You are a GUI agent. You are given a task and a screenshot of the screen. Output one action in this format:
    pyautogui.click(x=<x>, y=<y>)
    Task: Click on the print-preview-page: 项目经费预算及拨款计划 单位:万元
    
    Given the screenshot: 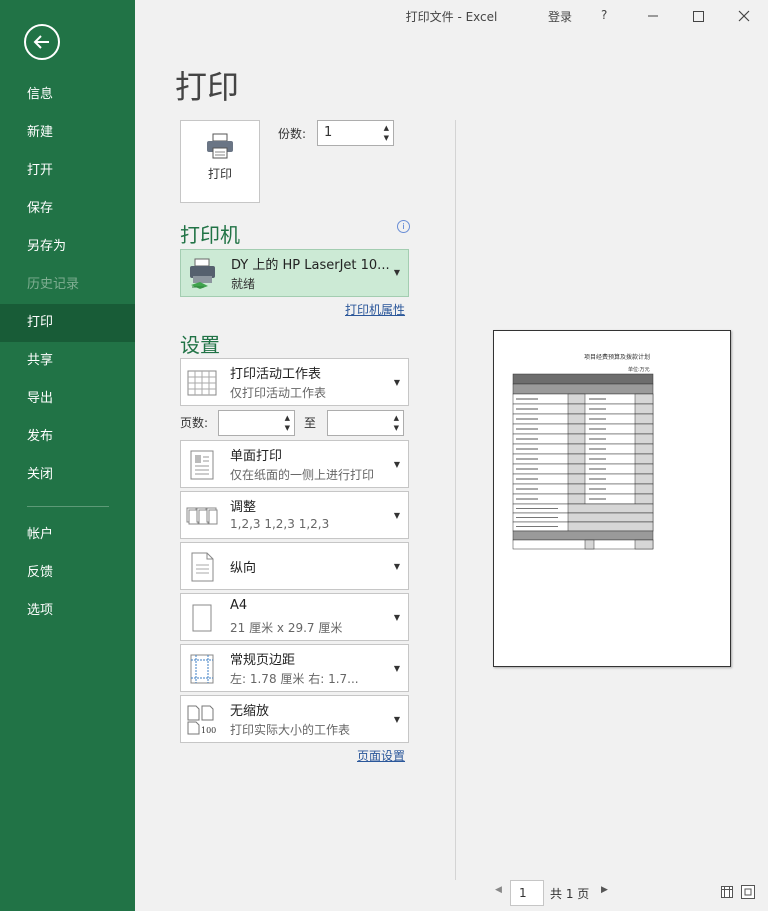 What is the action you would take?
    pyautogui.click(x=612, y=498)
    